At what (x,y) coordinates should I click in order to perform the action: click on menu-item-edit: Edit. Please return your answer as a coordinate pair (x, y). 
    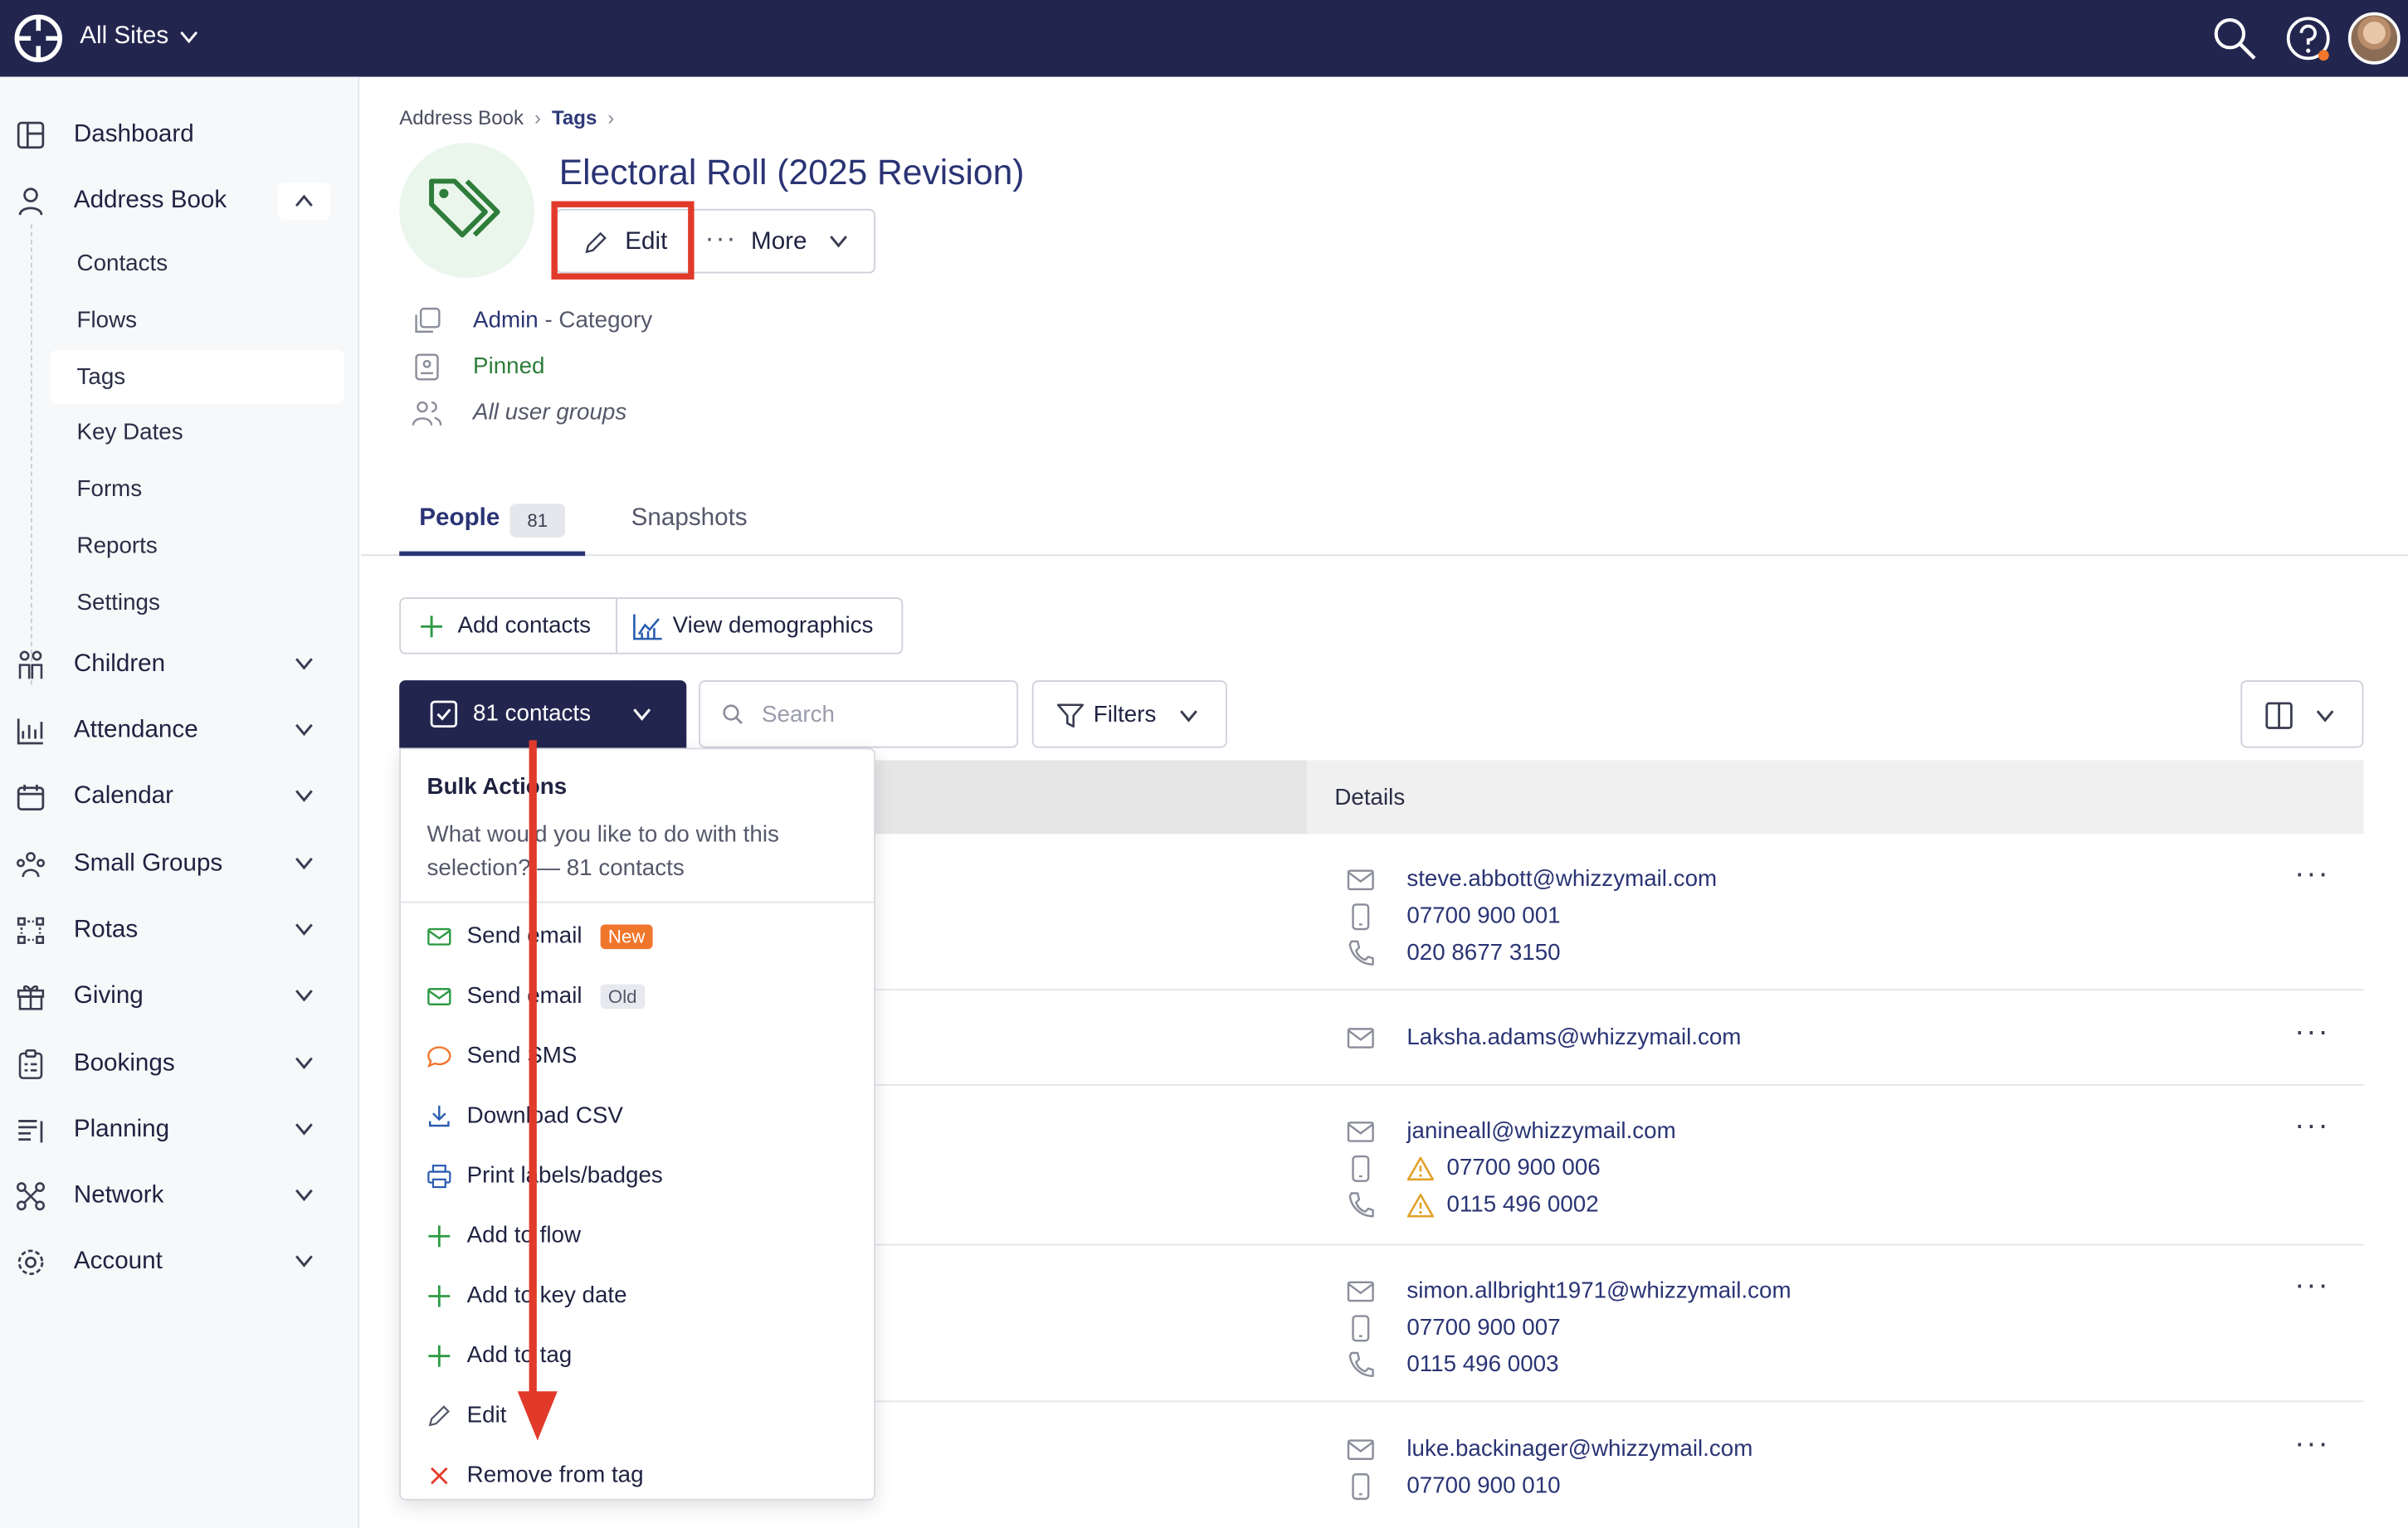
    Looking at the image, I should click on (637, 1413).